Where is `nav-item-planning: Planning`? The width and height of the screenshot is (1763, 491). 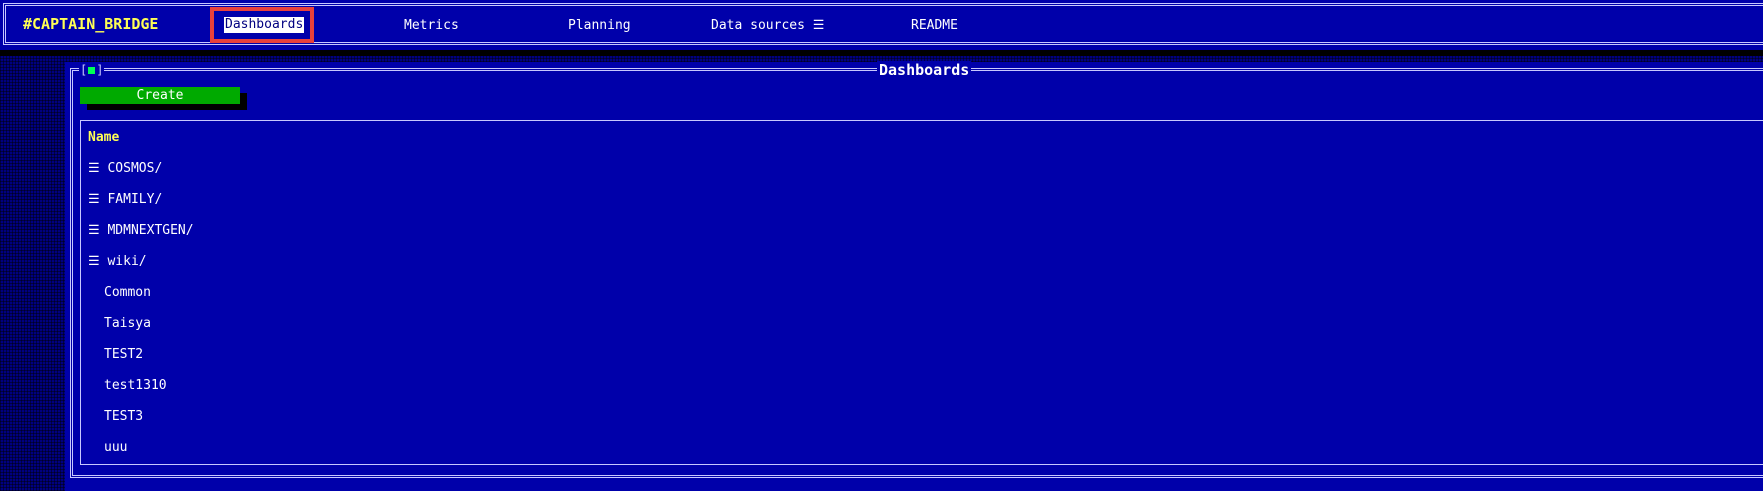
nav-item-planning: Planning is located at coordinates (599, 25).